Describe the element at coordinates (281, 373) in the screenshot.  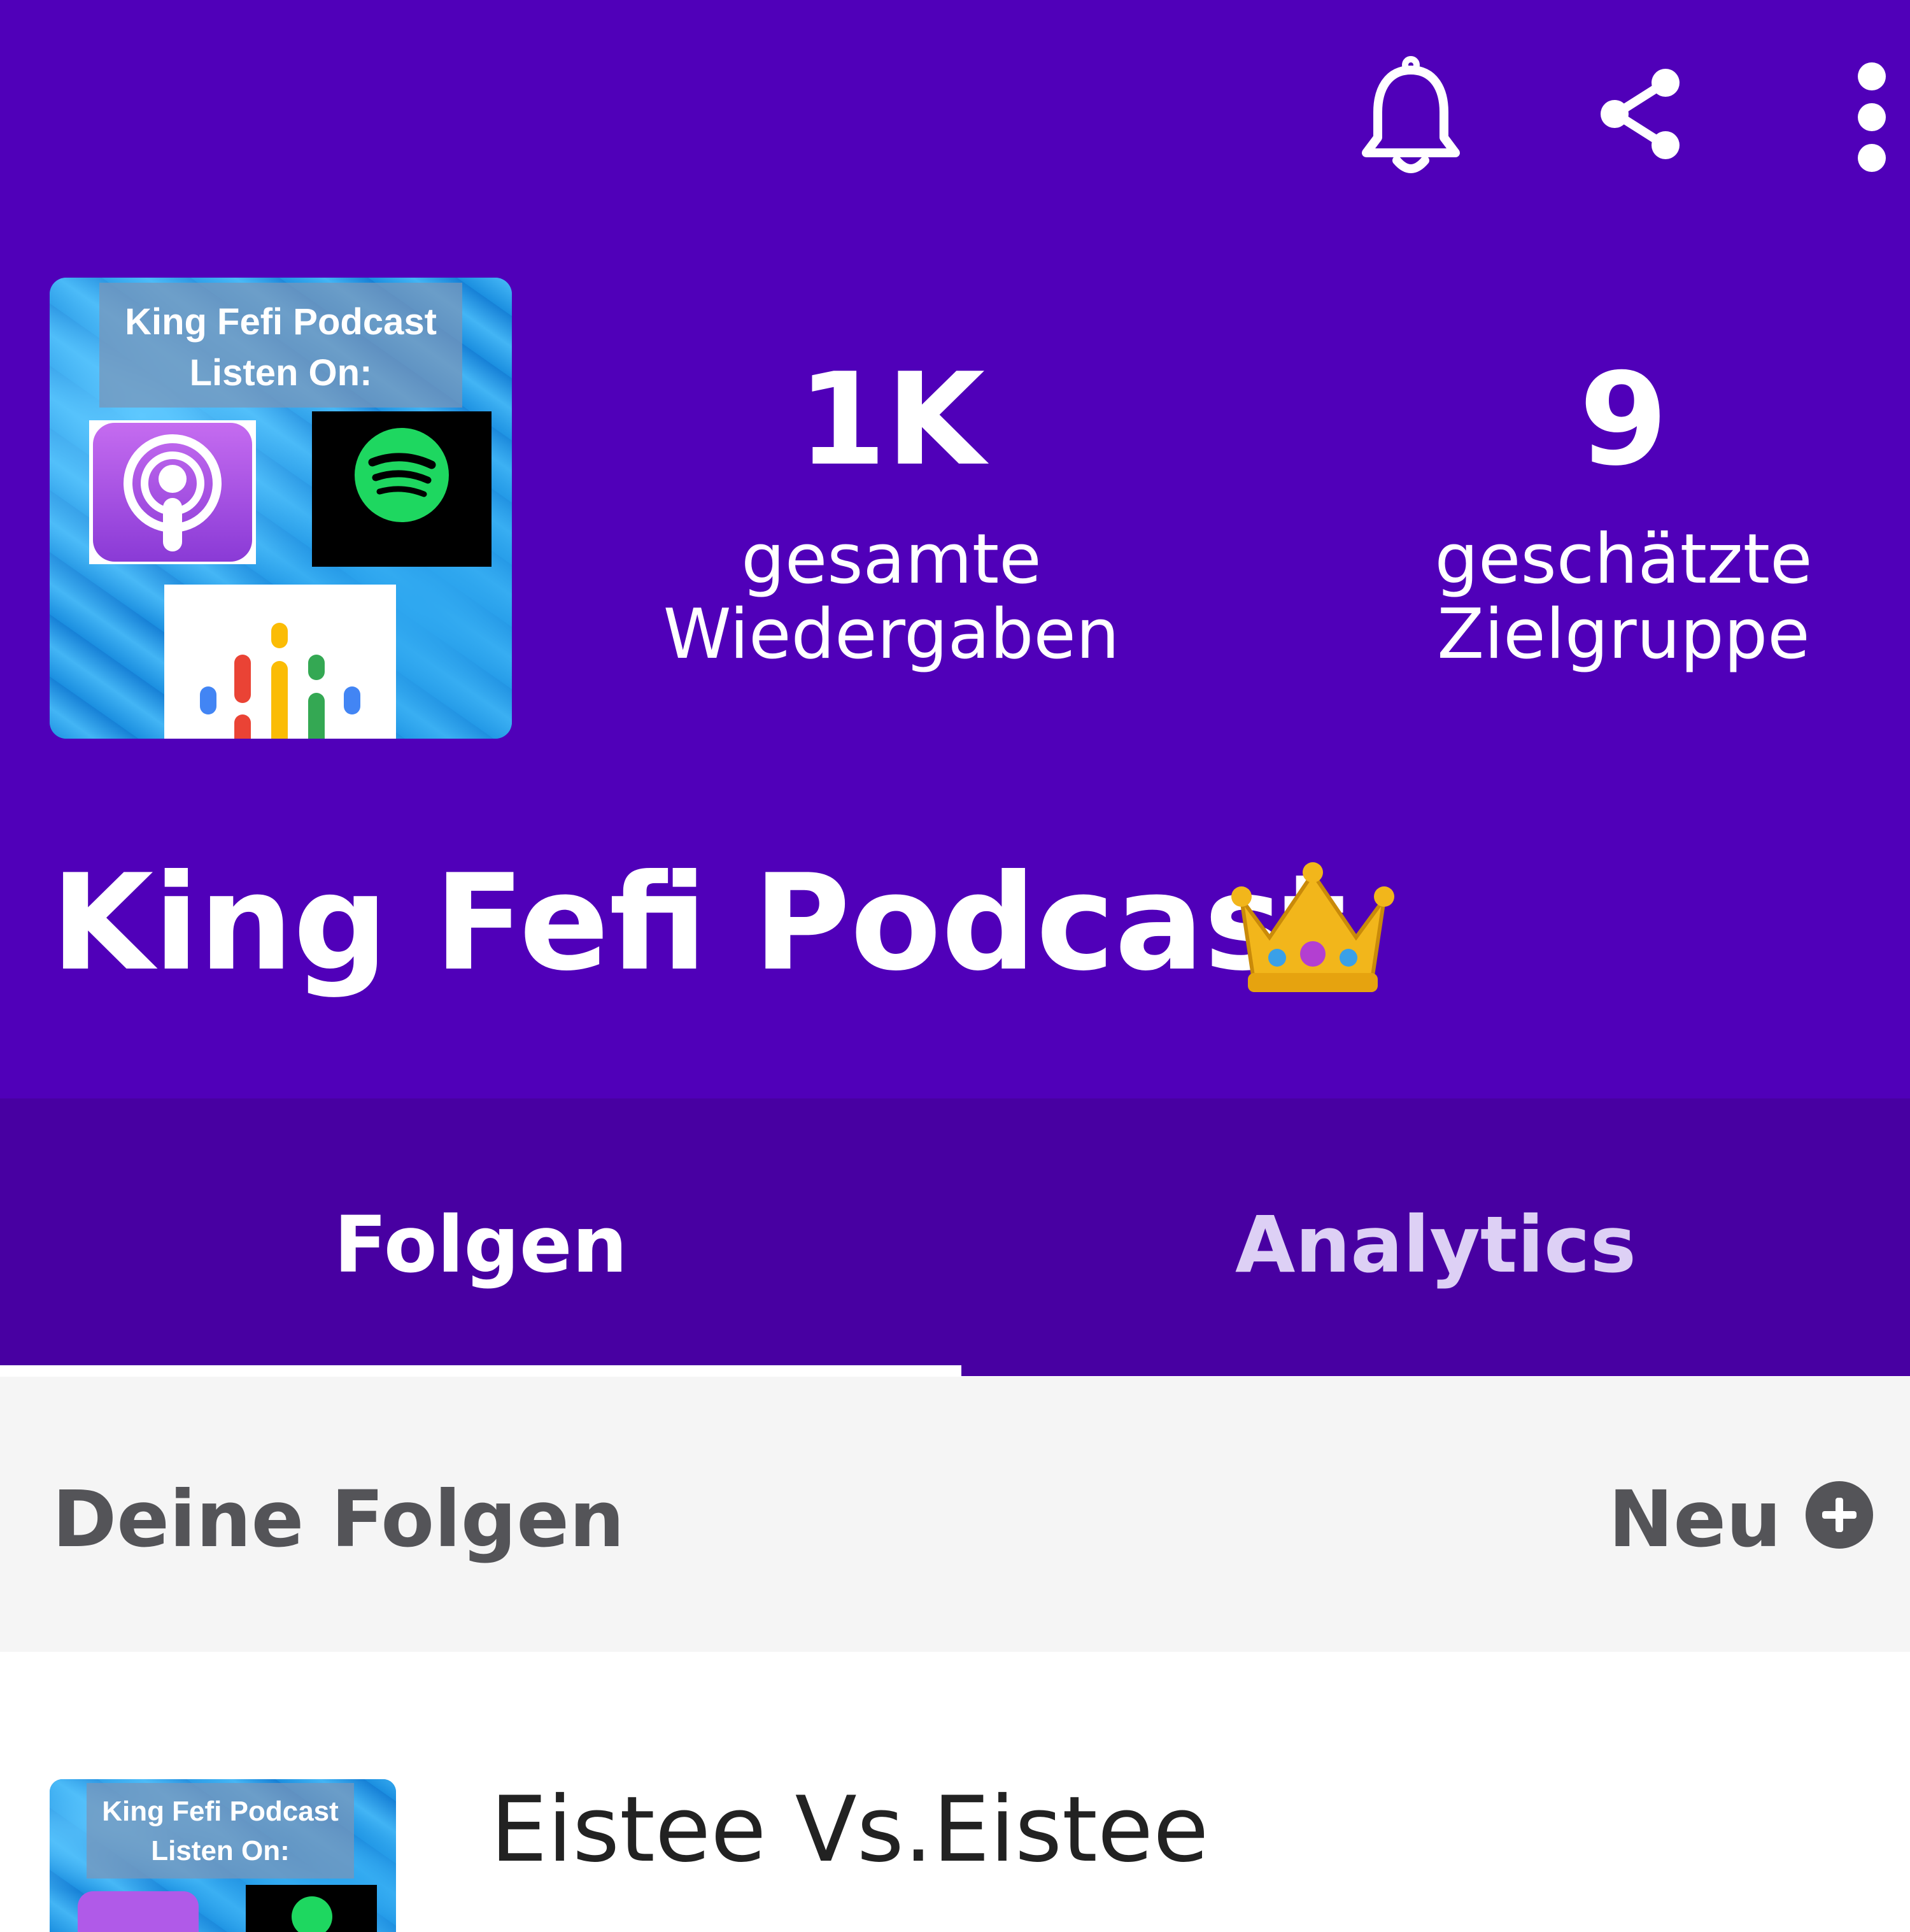
I see `cover-caption-line2: Listen On:` at that location.